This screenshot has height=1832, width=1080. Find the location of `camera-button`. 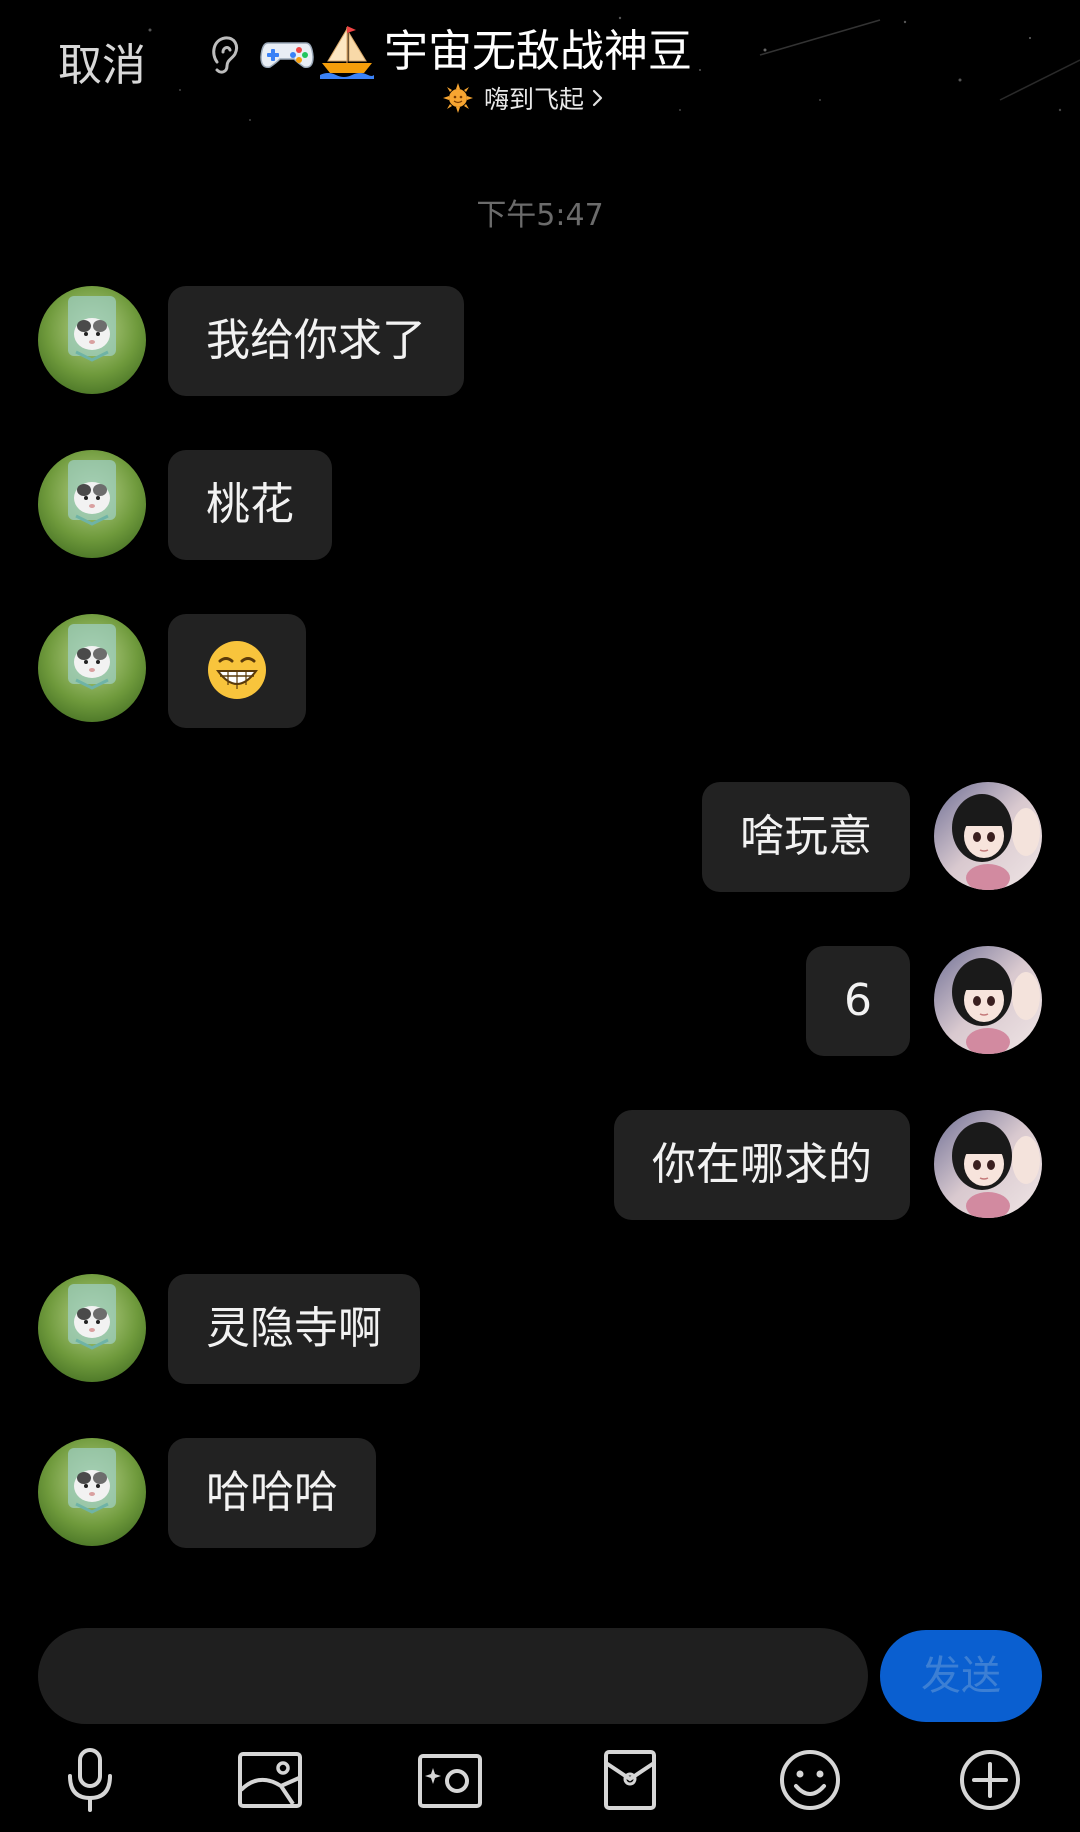

camera-button is located at coordinates (450, 1780).